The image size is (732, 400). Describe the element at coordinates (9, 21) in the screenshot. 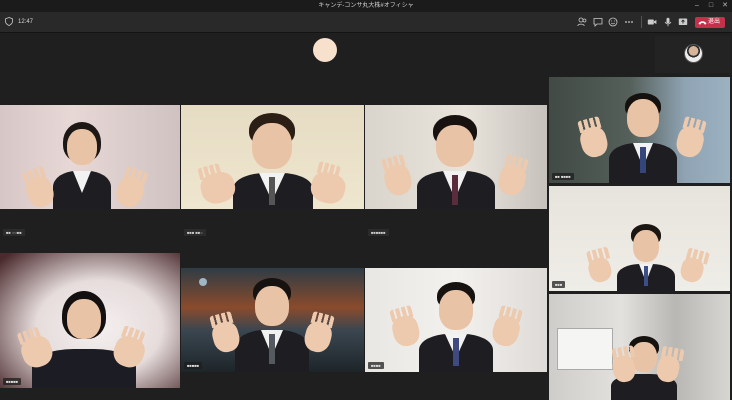

I see `shield-icon` at that location.